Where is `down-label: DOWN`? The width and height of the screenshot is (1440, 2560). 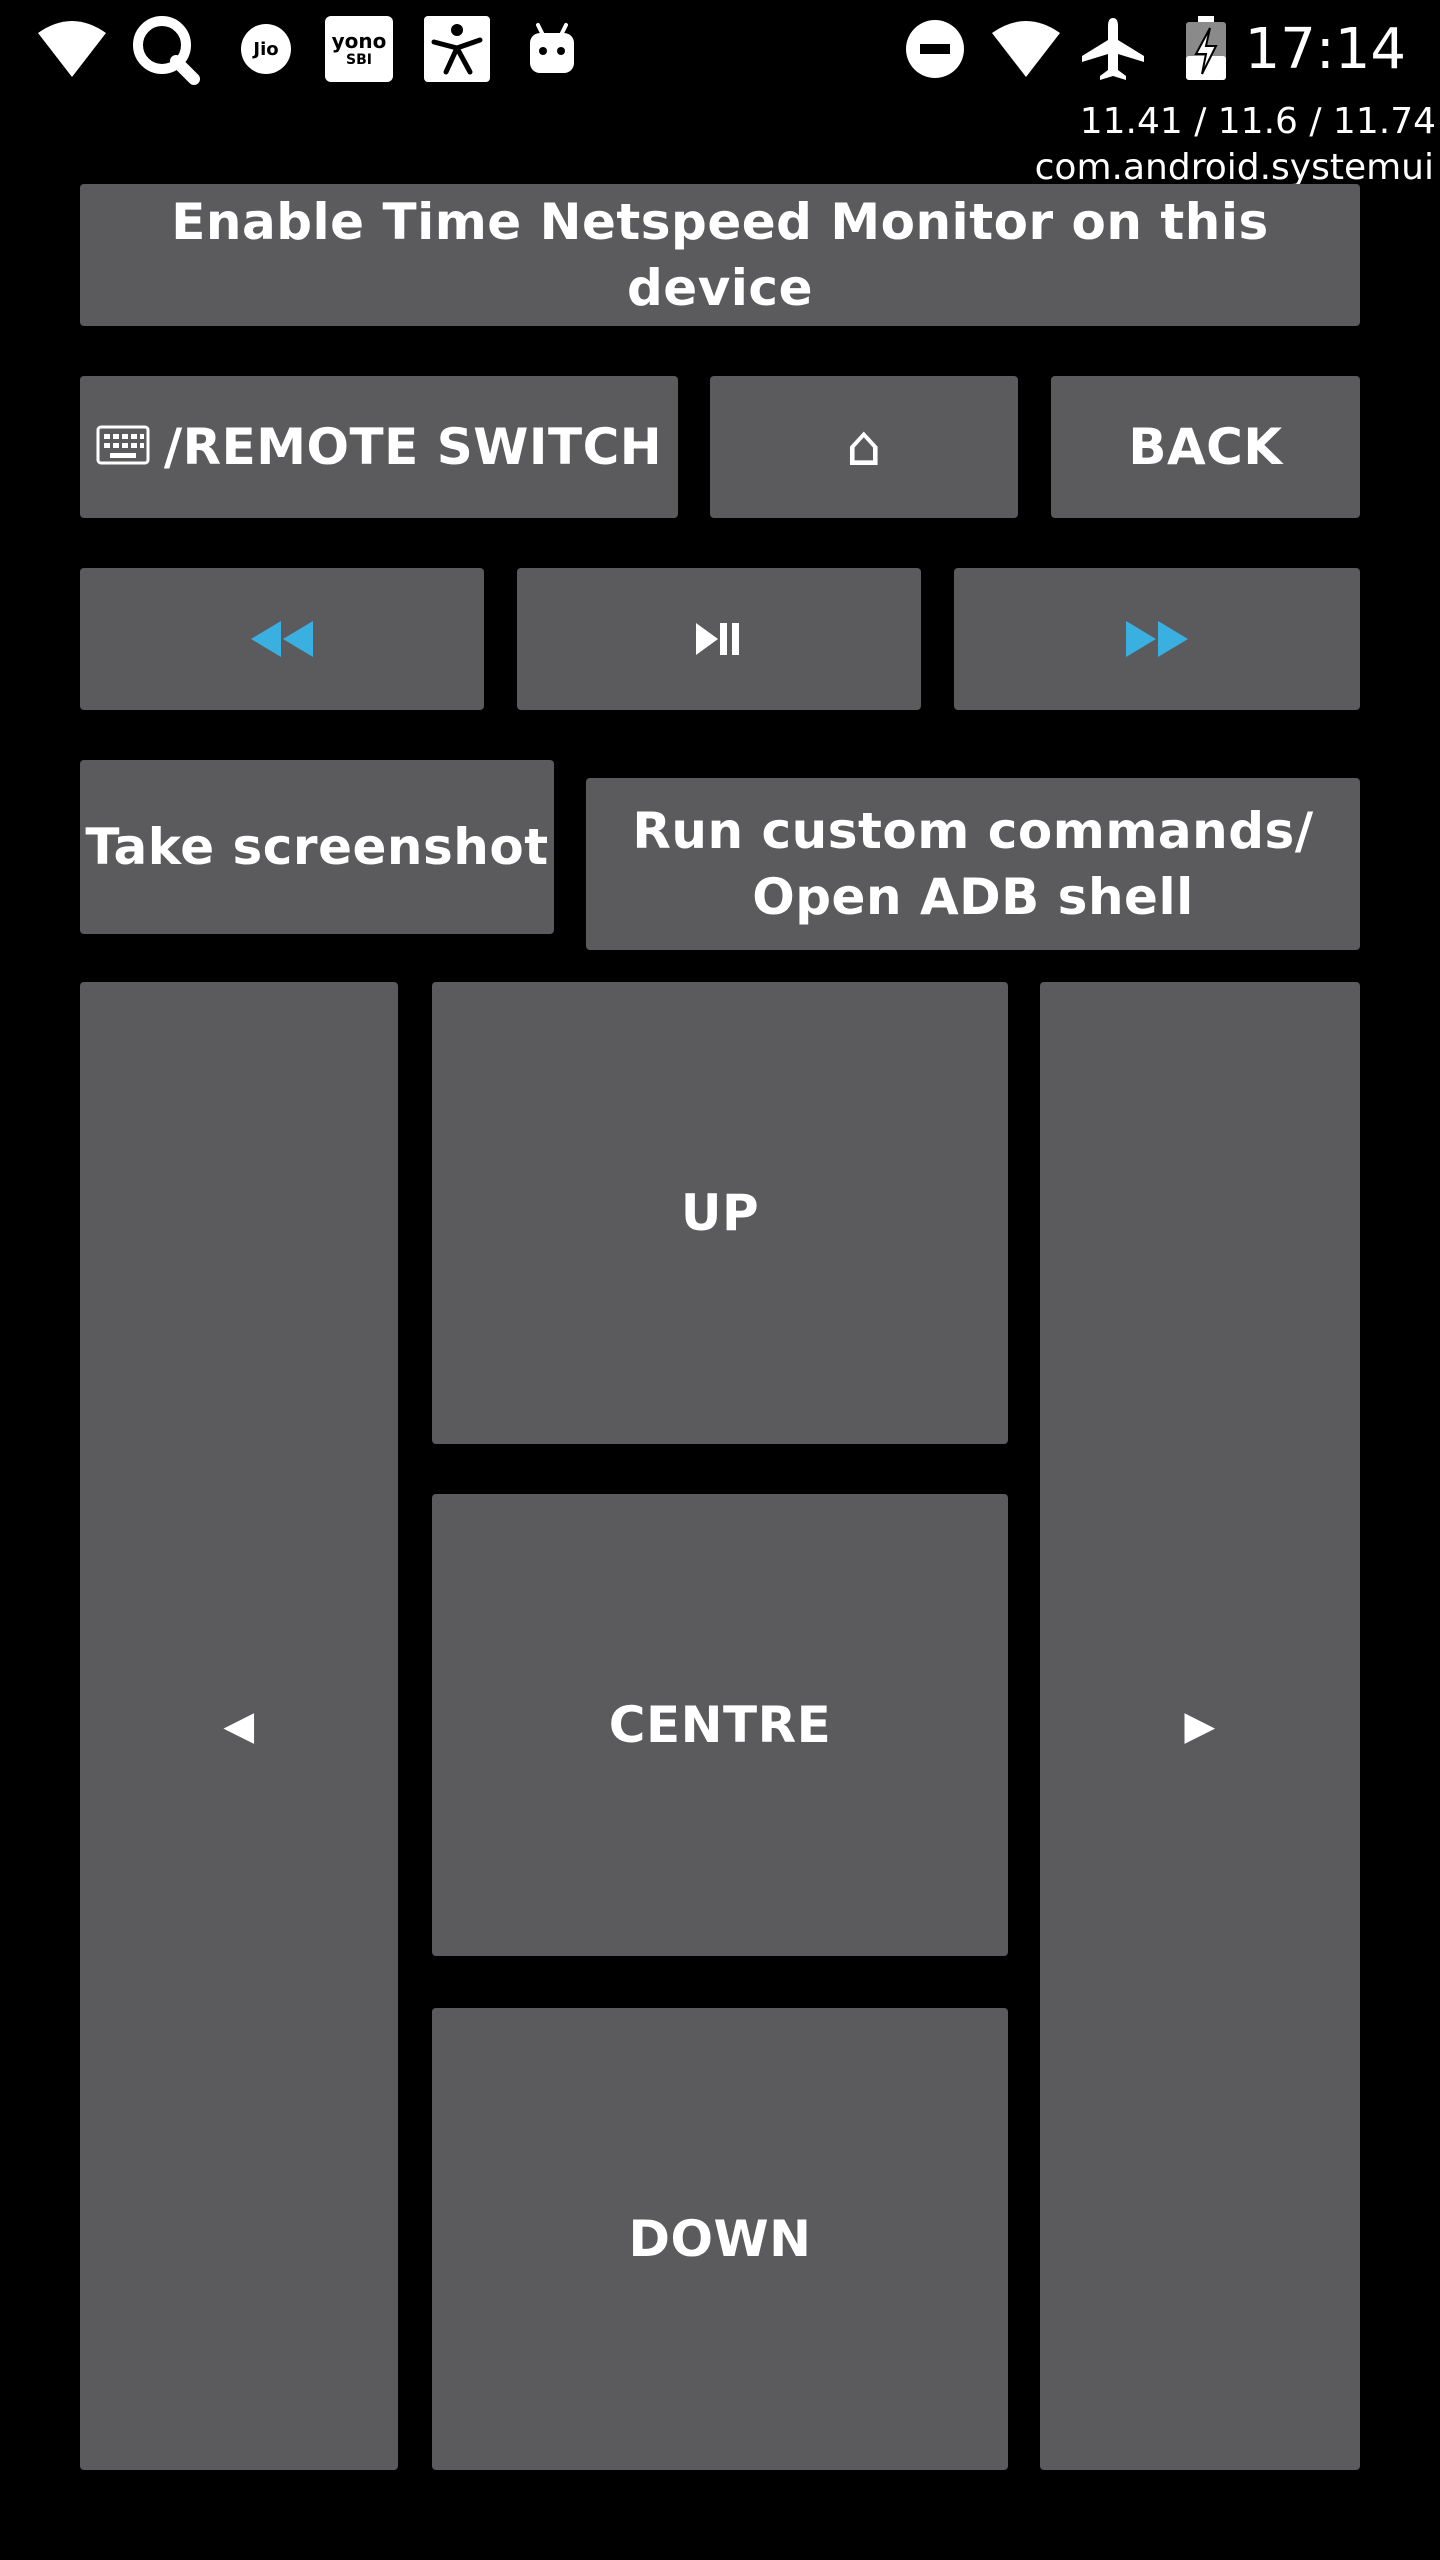
down-label: DOWN is located at coordinates (720, 2239).